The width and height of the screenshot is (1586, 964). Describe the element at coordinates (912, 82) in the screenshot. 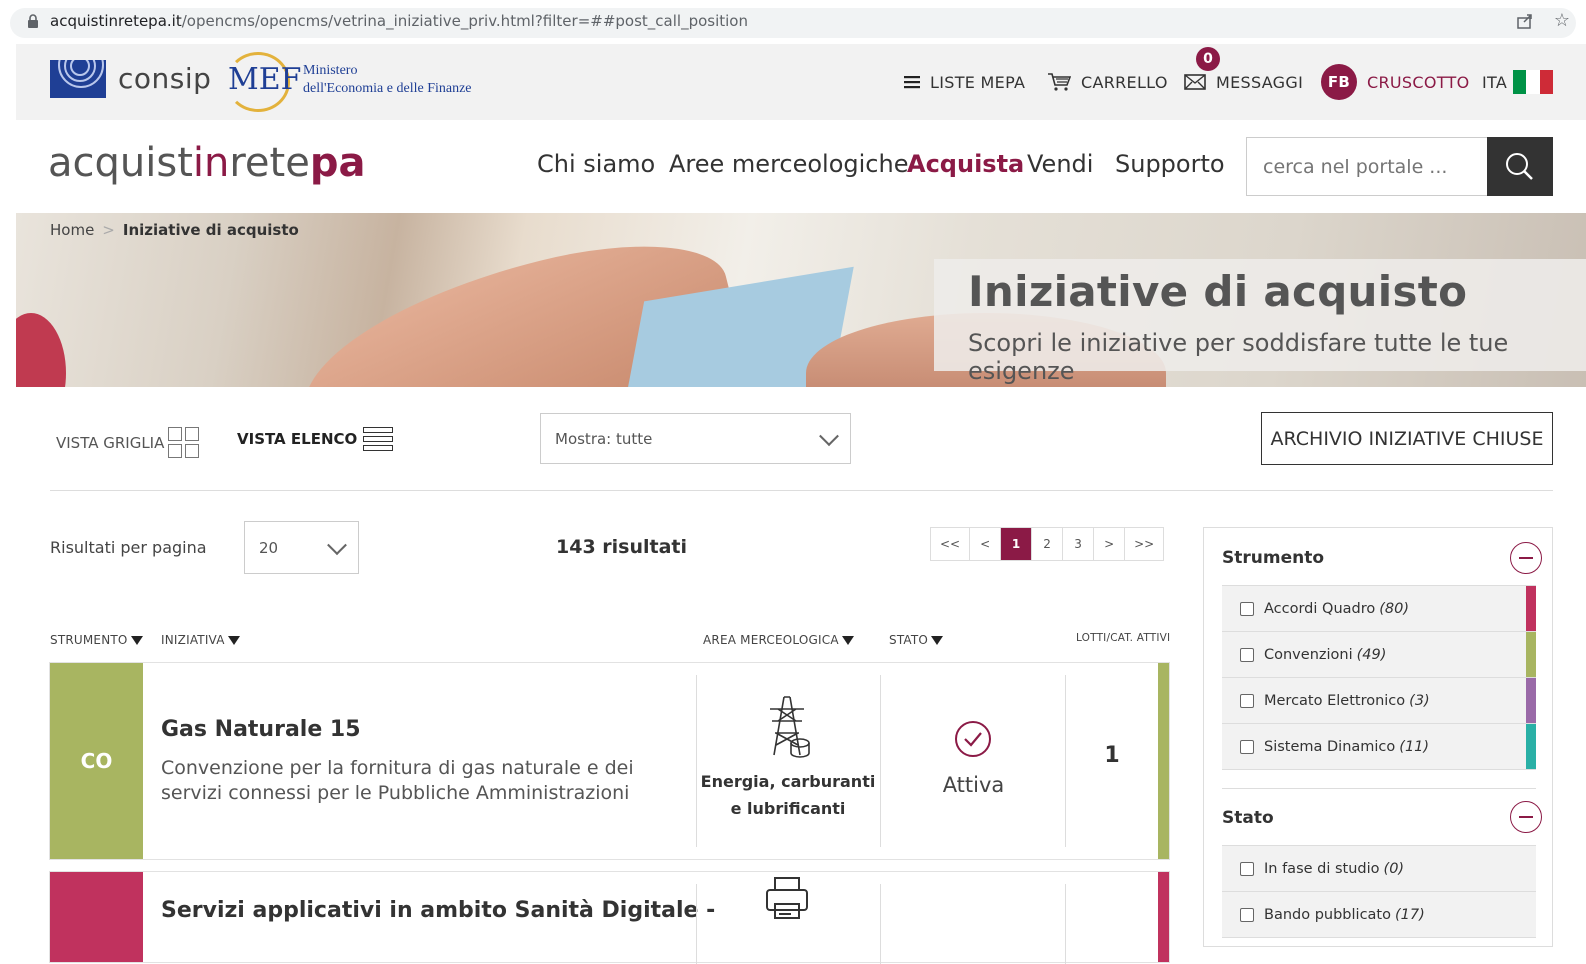

I see `menu-icon` at that location.